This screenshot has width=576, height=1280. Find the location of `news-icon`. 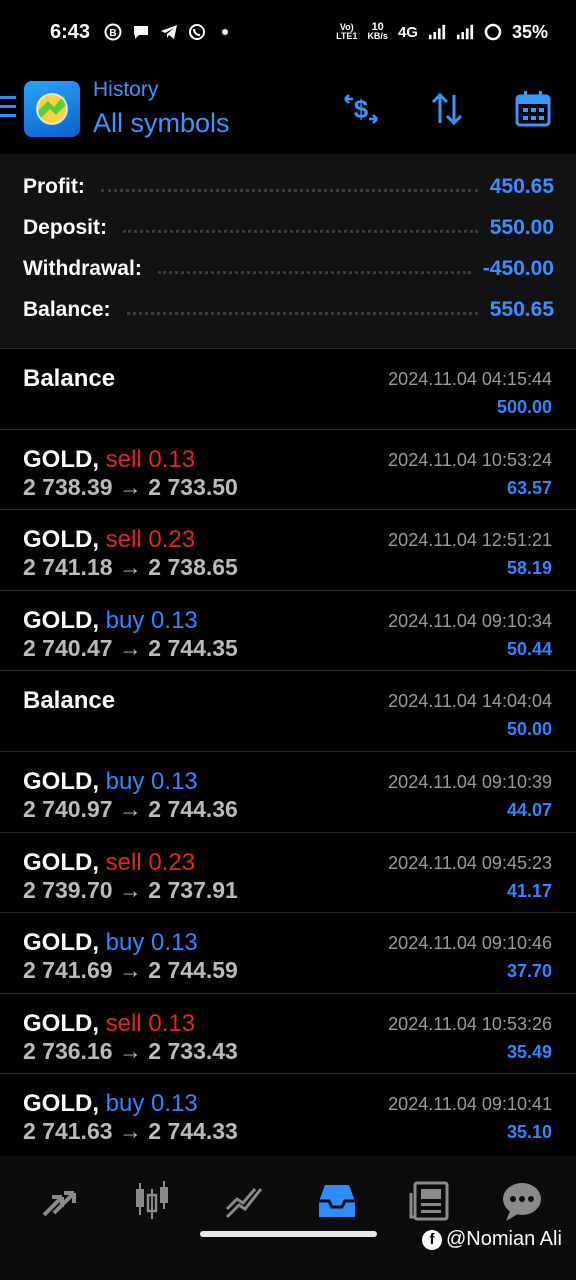

news-icon is located at coordinates (429, 1201).